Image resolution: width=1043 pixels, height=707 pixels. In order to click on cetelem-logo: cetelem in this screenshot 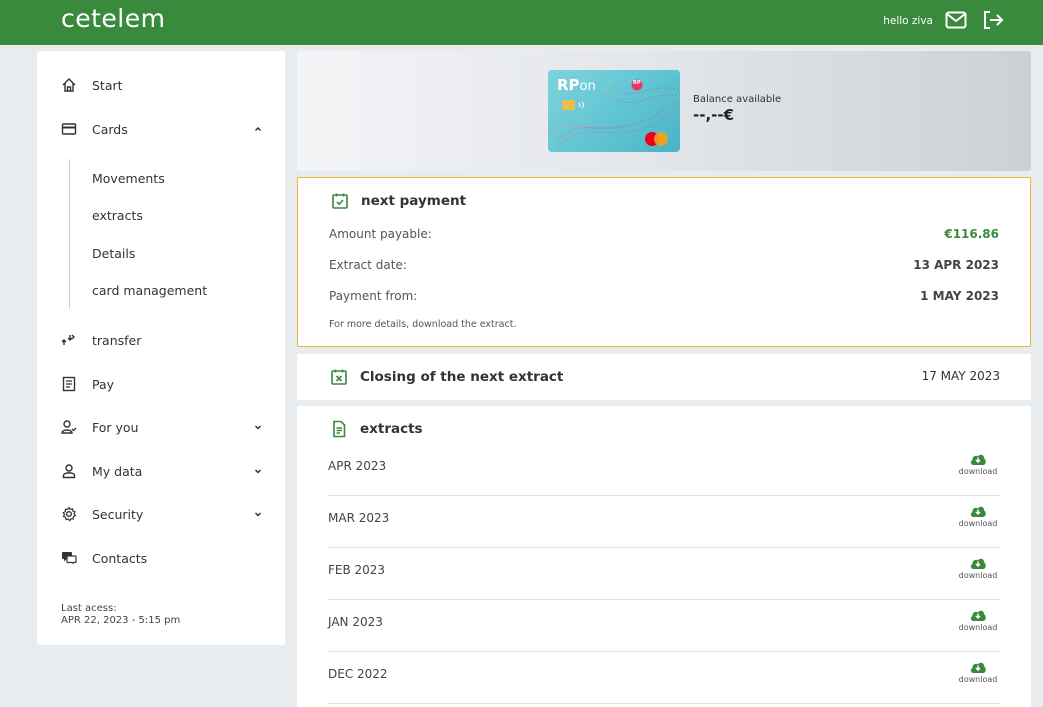, I will do `click(113, 18)`.